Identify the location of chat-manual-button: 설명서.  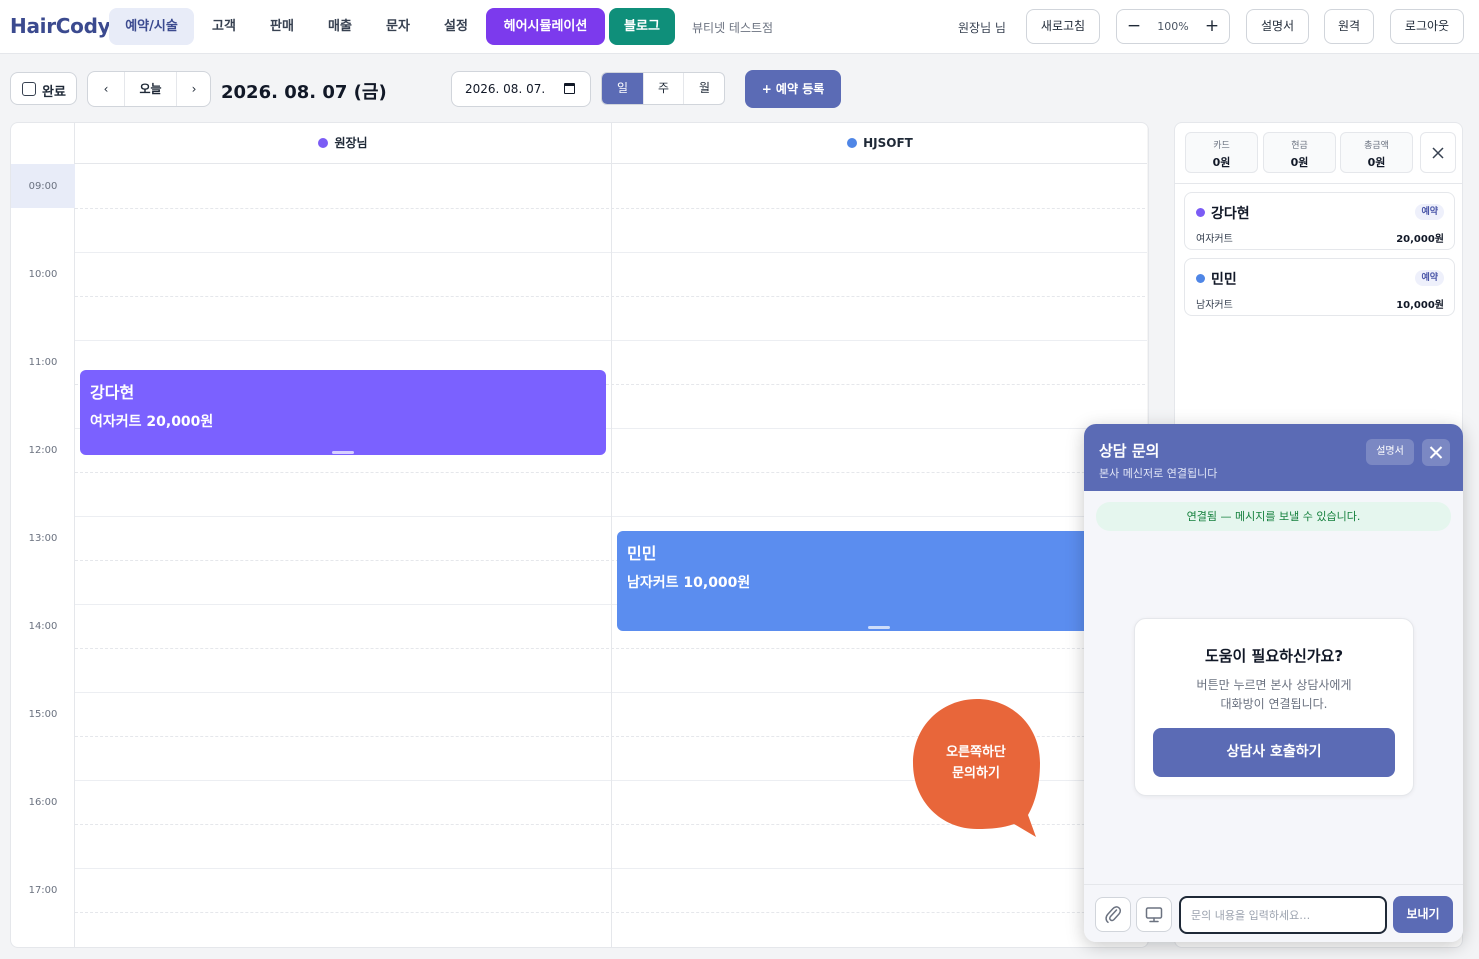
(1390, 452).